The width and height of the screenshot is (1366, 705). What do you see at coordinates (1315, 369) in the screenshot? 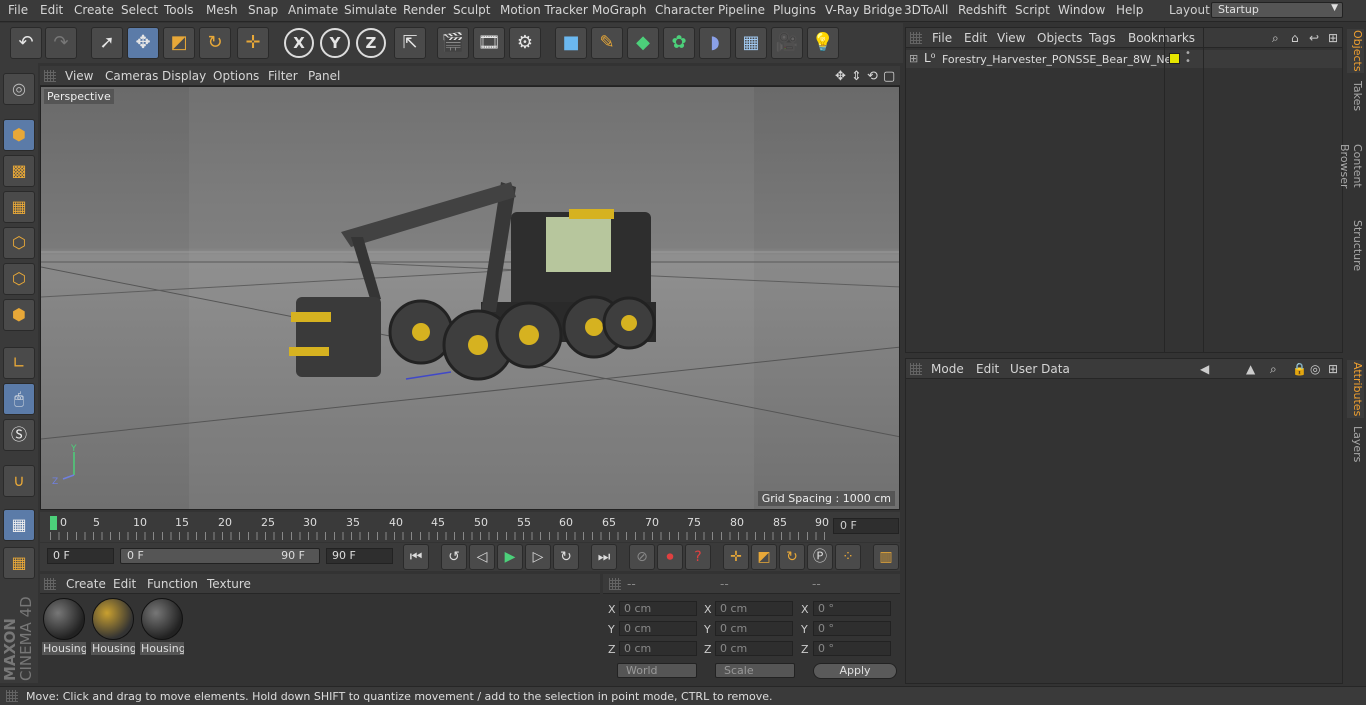
I see `target-icon: ◎` at bounding box center [1315, 369].